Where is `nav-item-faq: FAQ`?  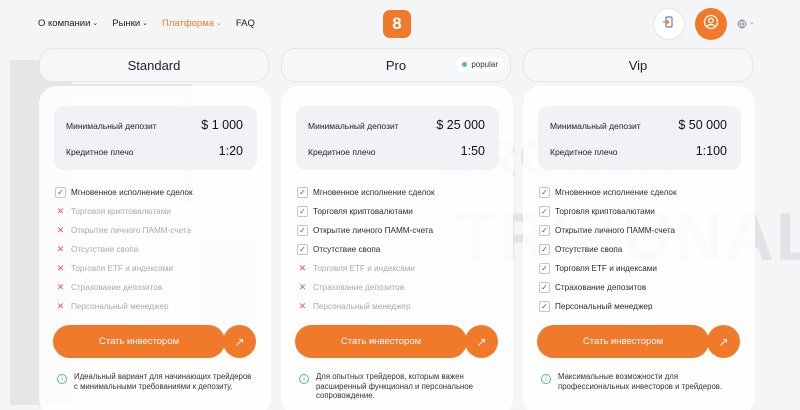 nav-item-faq: FAQ is located at coordinates (245, 23).